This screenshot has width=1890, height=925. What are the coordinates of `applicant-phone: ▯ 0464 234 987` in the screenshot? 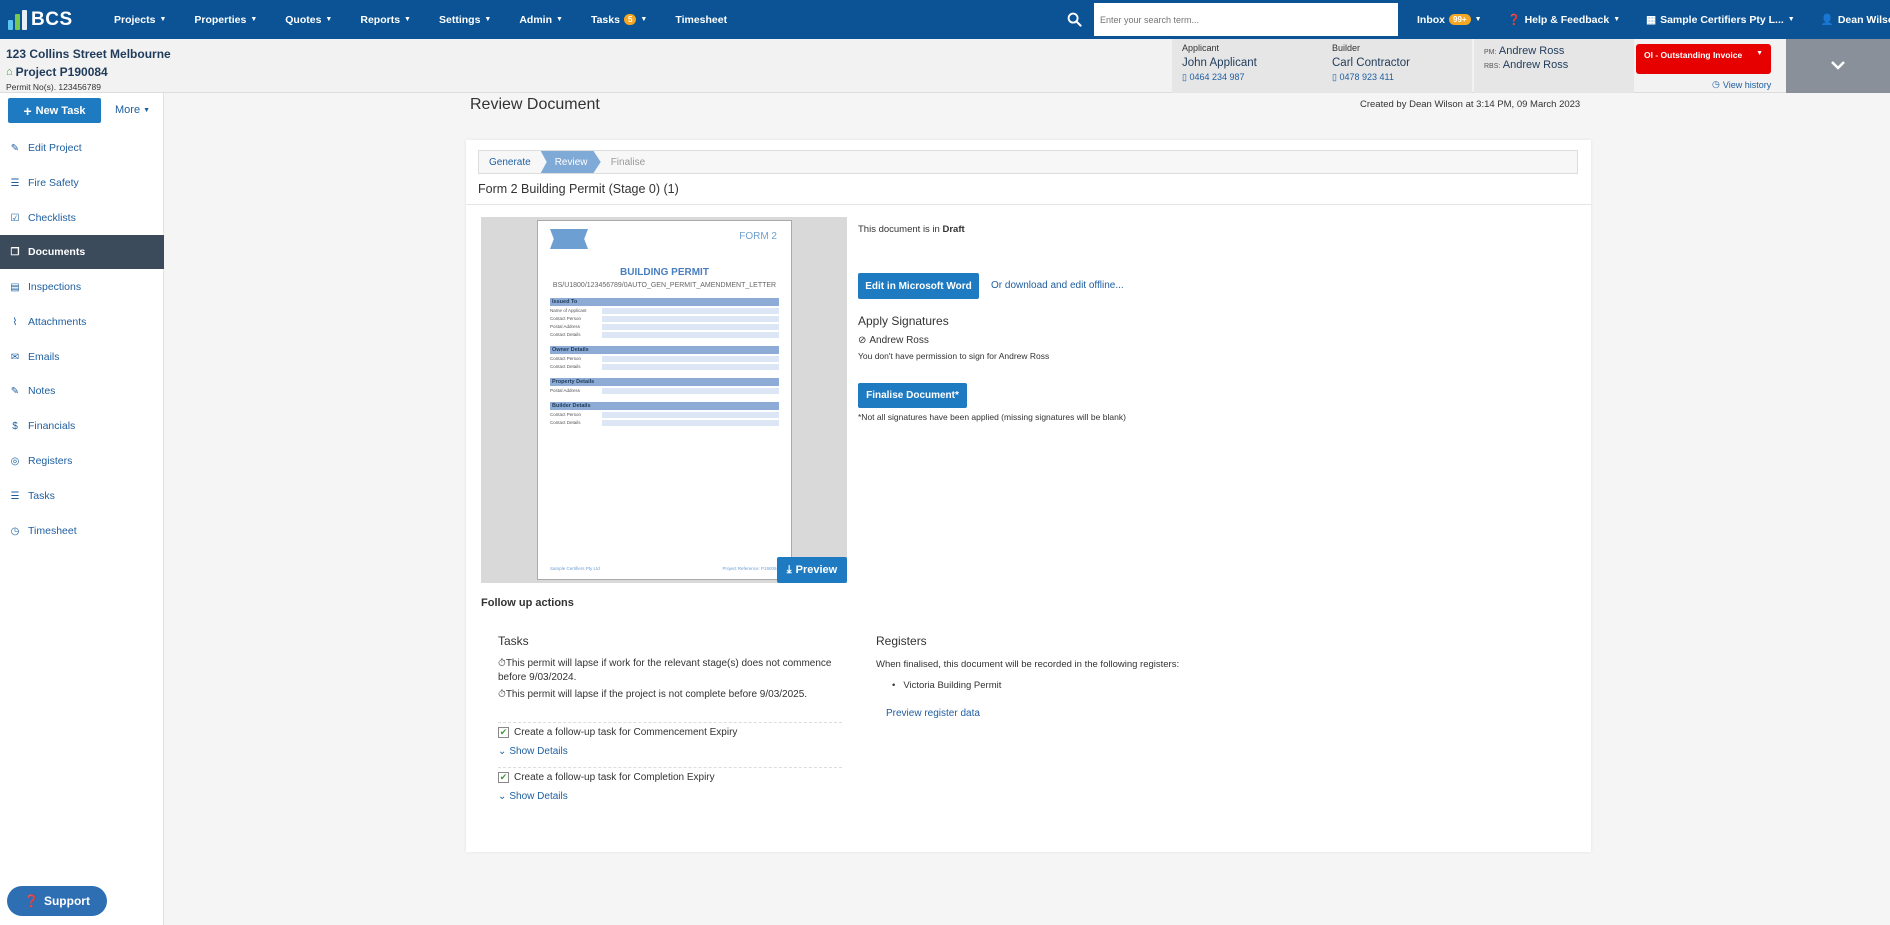 It's located at (1247, 77).